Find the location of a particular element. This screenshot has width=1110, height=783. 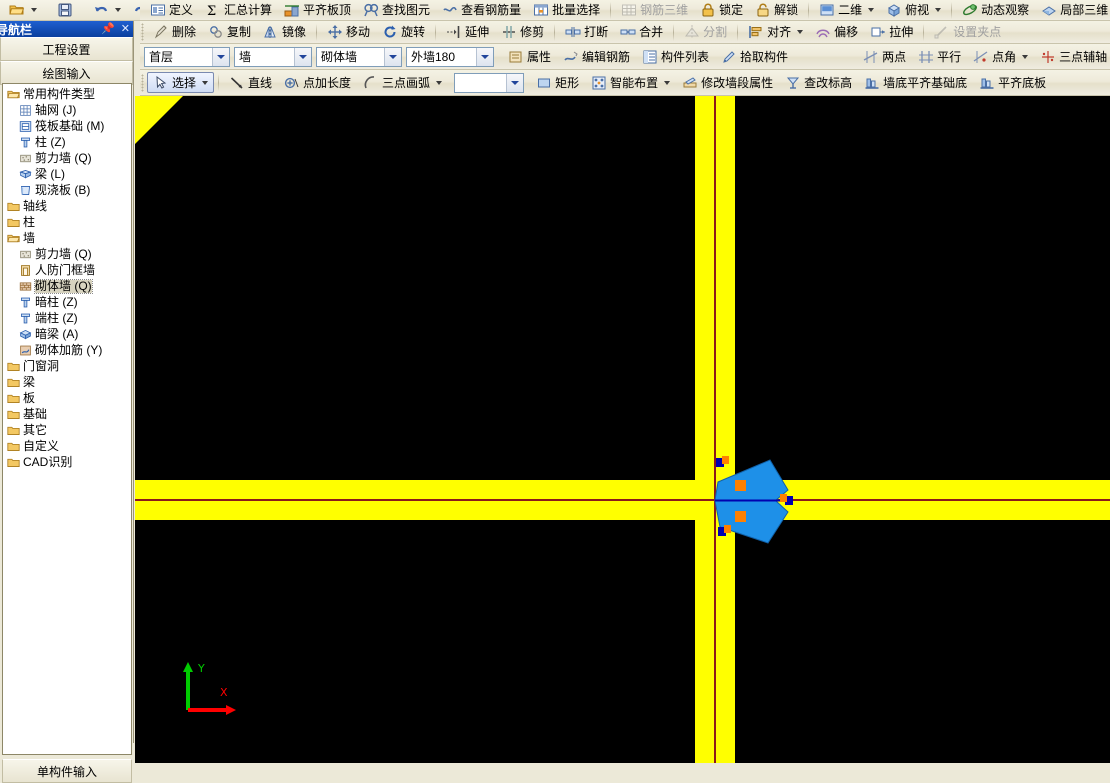

编辑钢筋-button: 编辑钢筋 is located at coordinates (596, 56).